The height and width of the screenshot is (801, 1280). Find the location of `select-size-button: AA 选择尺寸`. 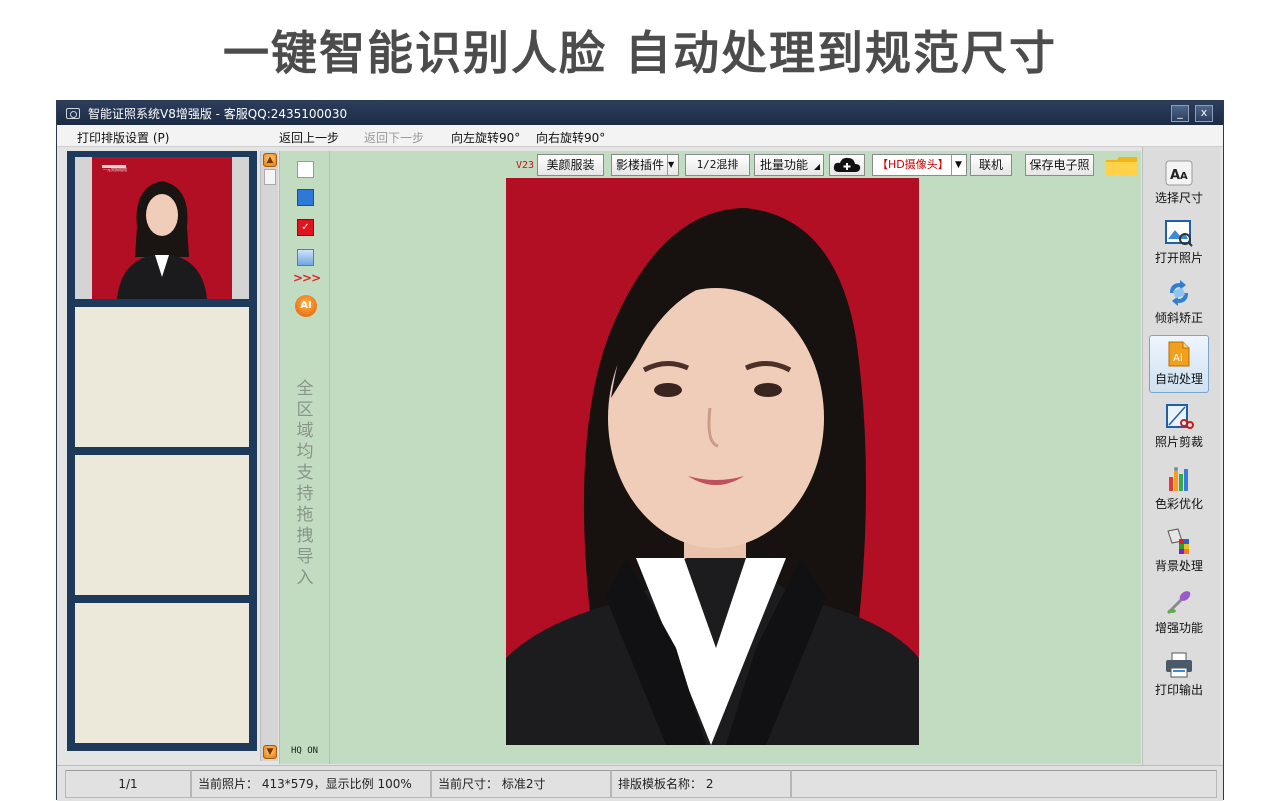

select-size-button: AA 选择尺寸 is located at coordinates (1179, 184).